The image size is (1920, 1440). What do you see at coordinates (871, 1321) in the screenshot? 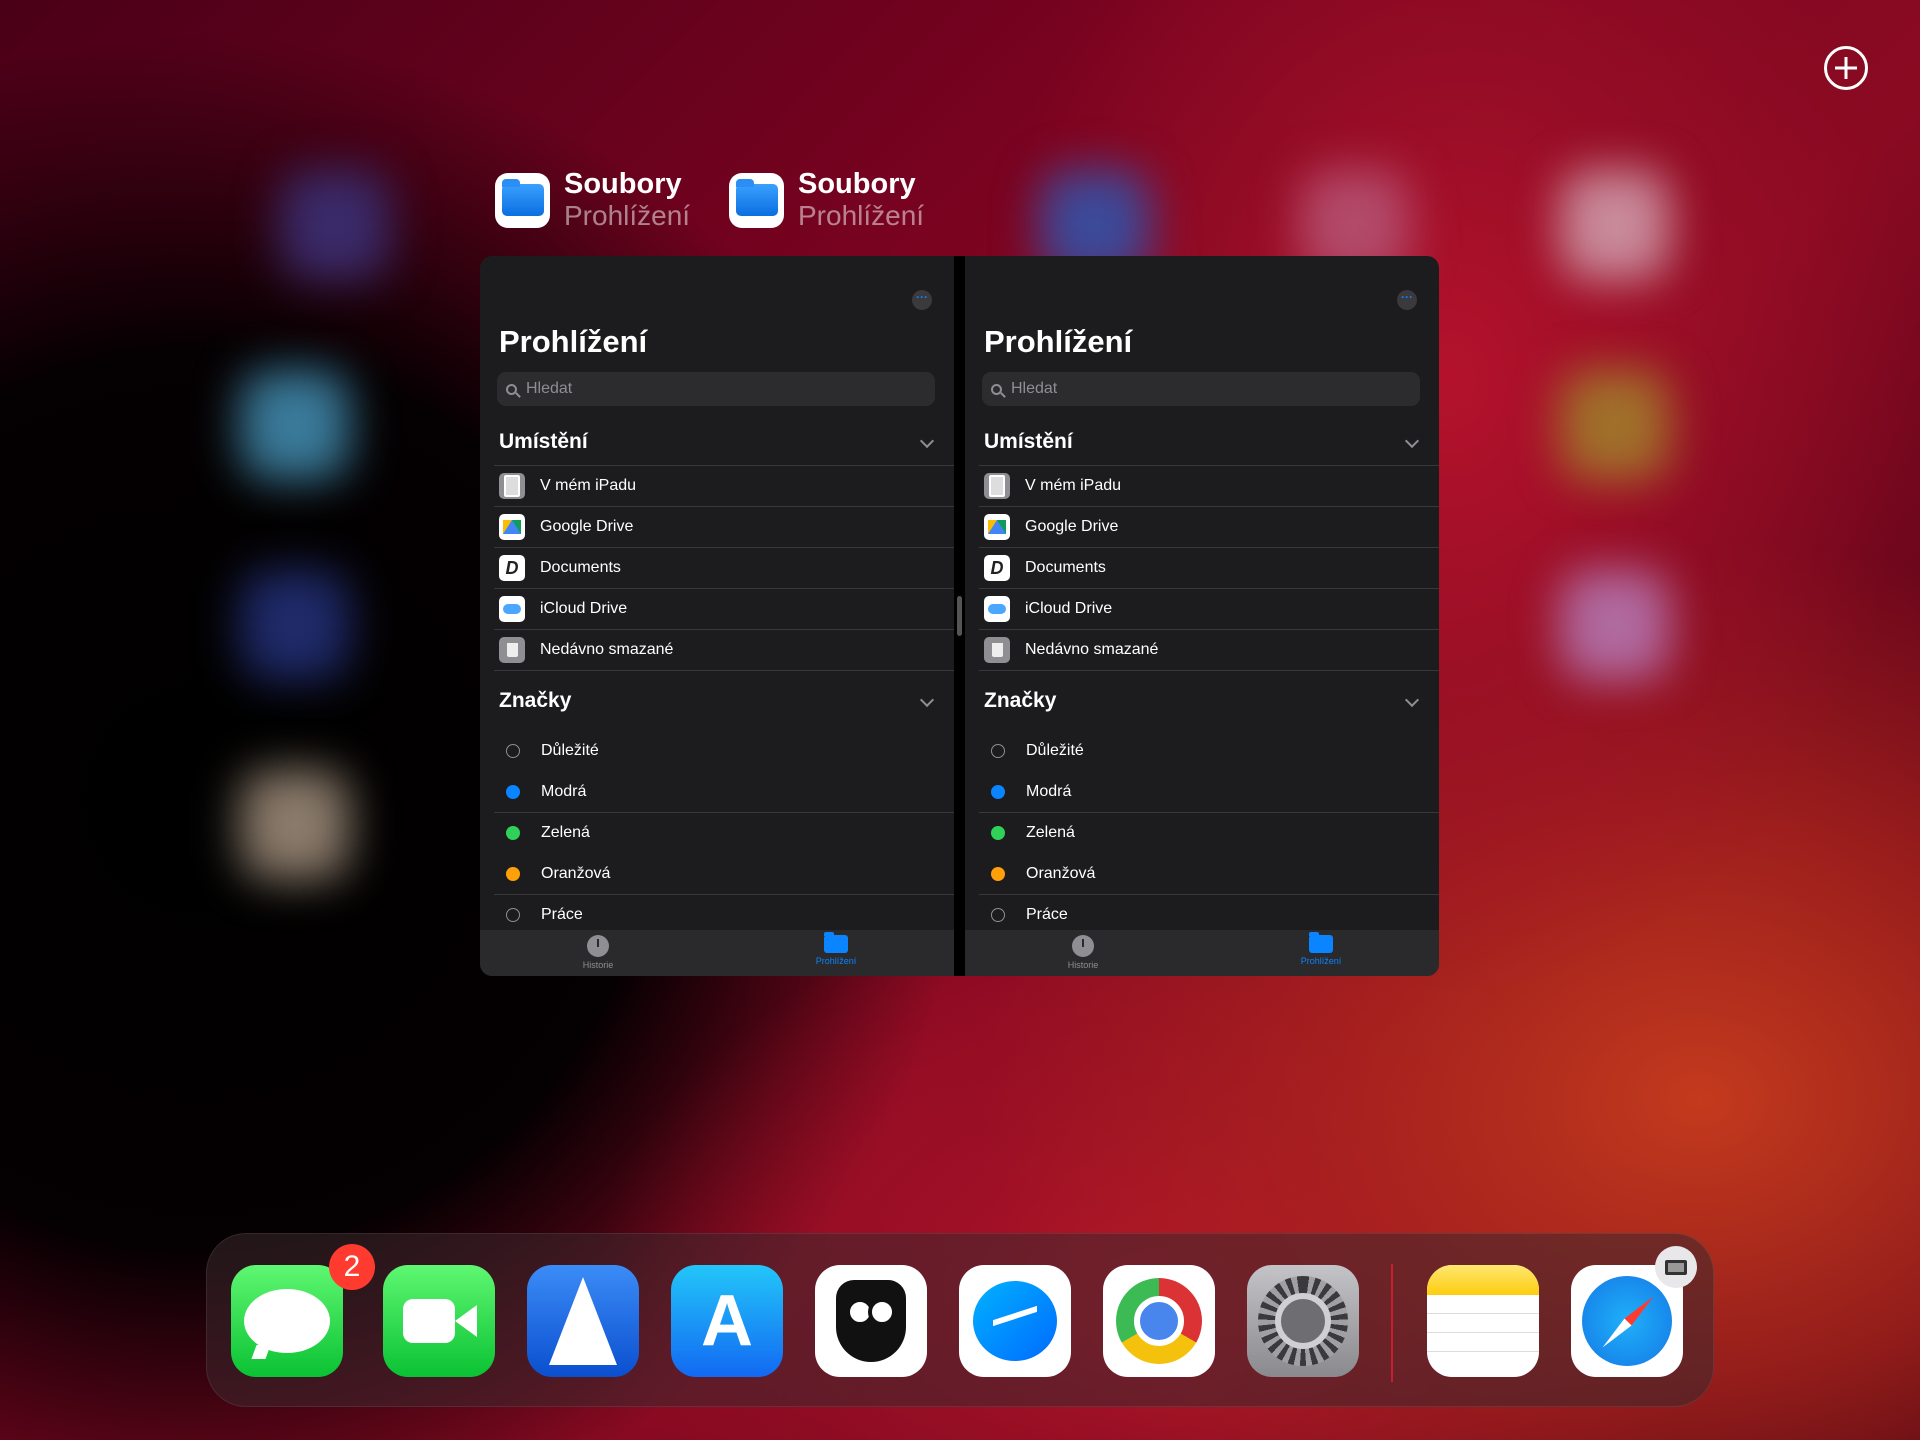
I see `hootsuite-icon` at bounding box center [871, 1321].